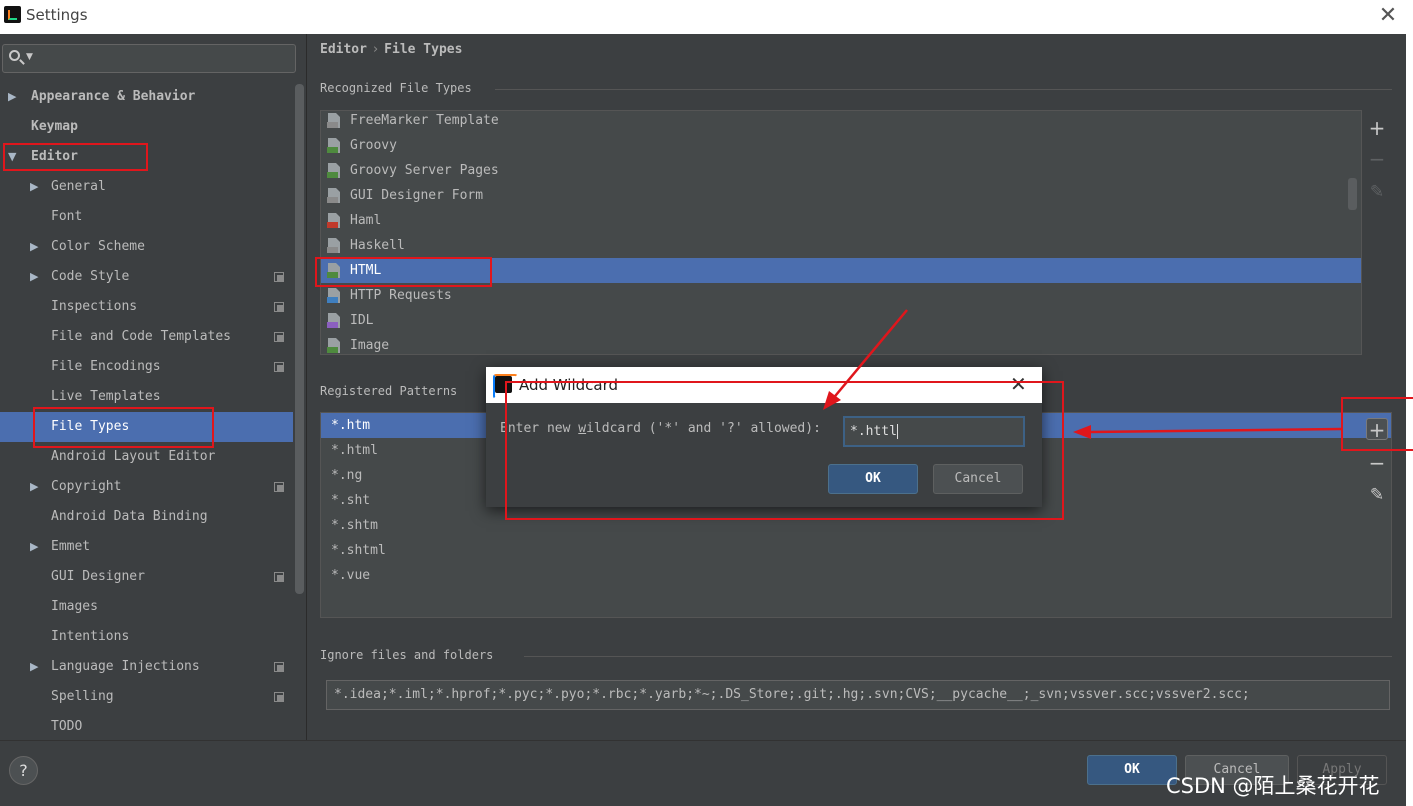 Image resolution: width=1413 pixels, height=806 pixels. Describe the element at coordinates (12, 14) in the screenshot. I see `intellij-logo-icon` at that location.